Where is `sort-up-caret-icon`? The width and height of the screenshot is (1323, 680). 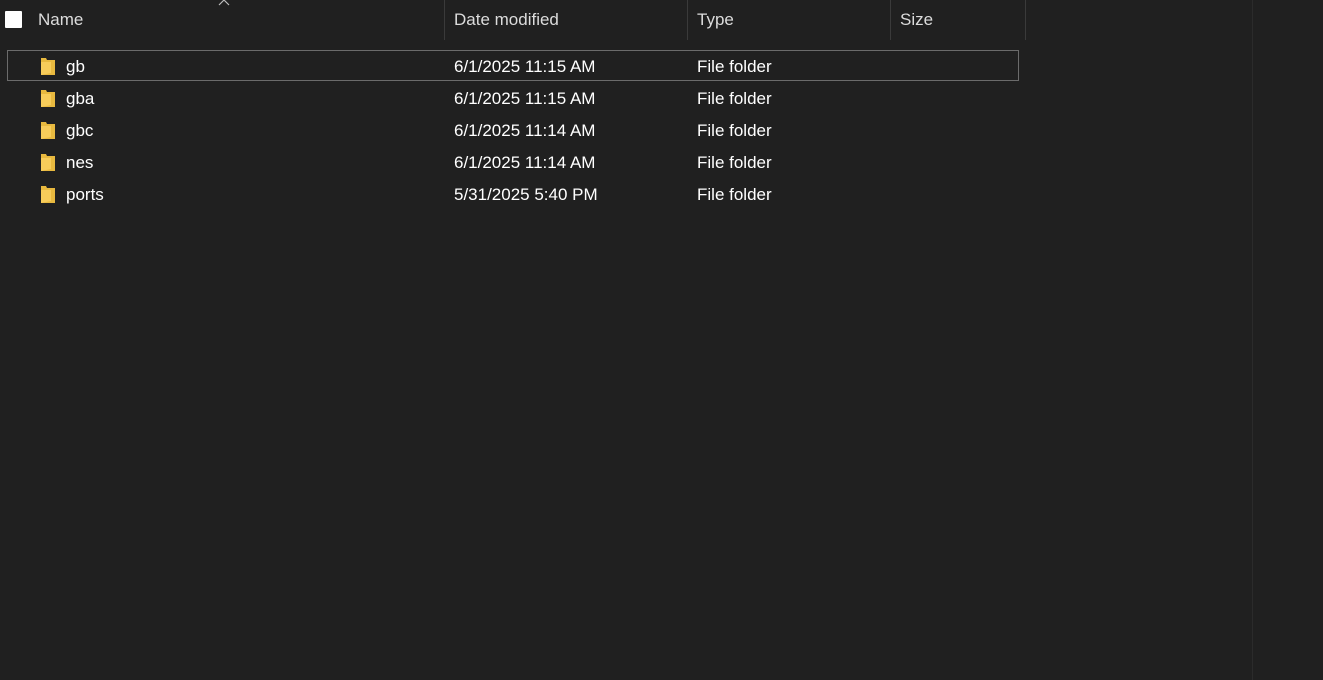
sort-up-caret-icon is located at coordinates (224, 3).